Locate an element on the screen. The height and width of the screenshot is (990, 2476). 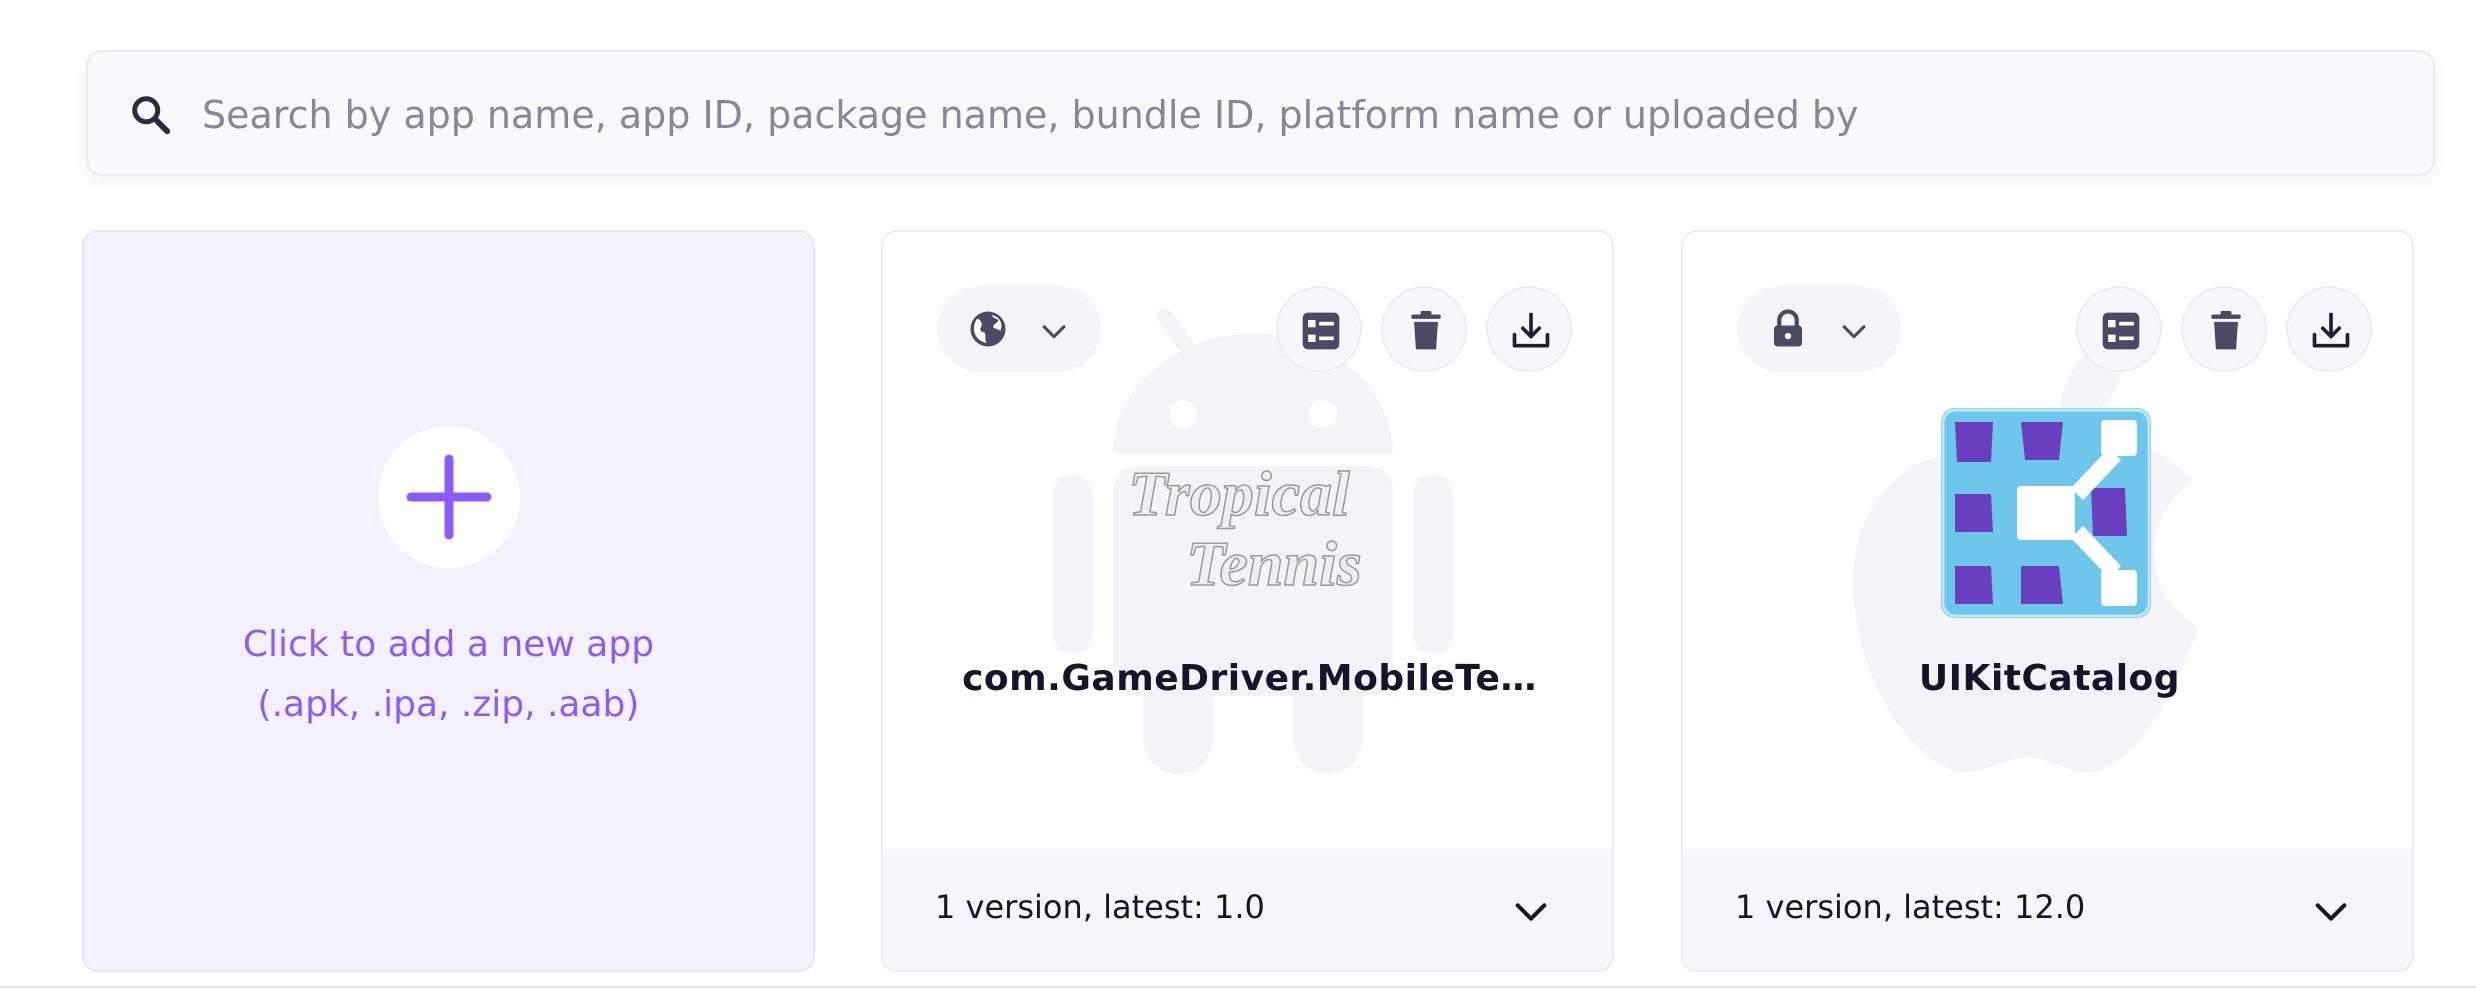
versions-dropdown: 1 version, latest: 12.0 is located at coordinates (2047, 910).